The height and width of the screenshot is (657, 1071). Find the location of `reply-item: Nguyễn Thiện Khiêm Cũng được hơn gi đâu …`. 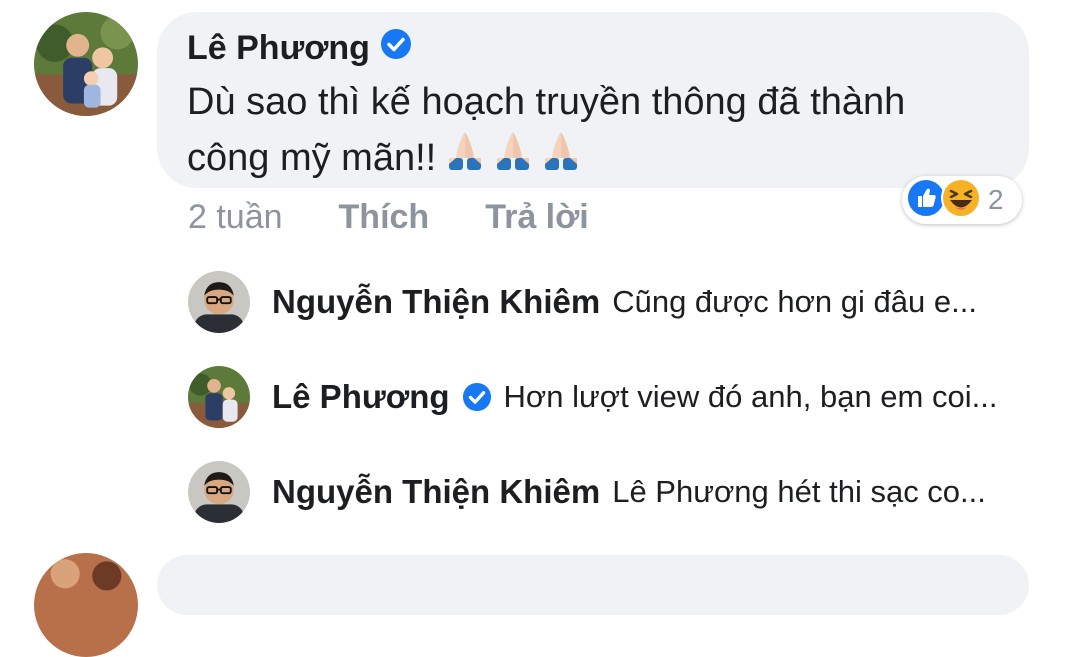

reply-item: Nguyễn Thiện Khiêm Cũng được hơn gi đâu … is located at coordinates (618, 303).